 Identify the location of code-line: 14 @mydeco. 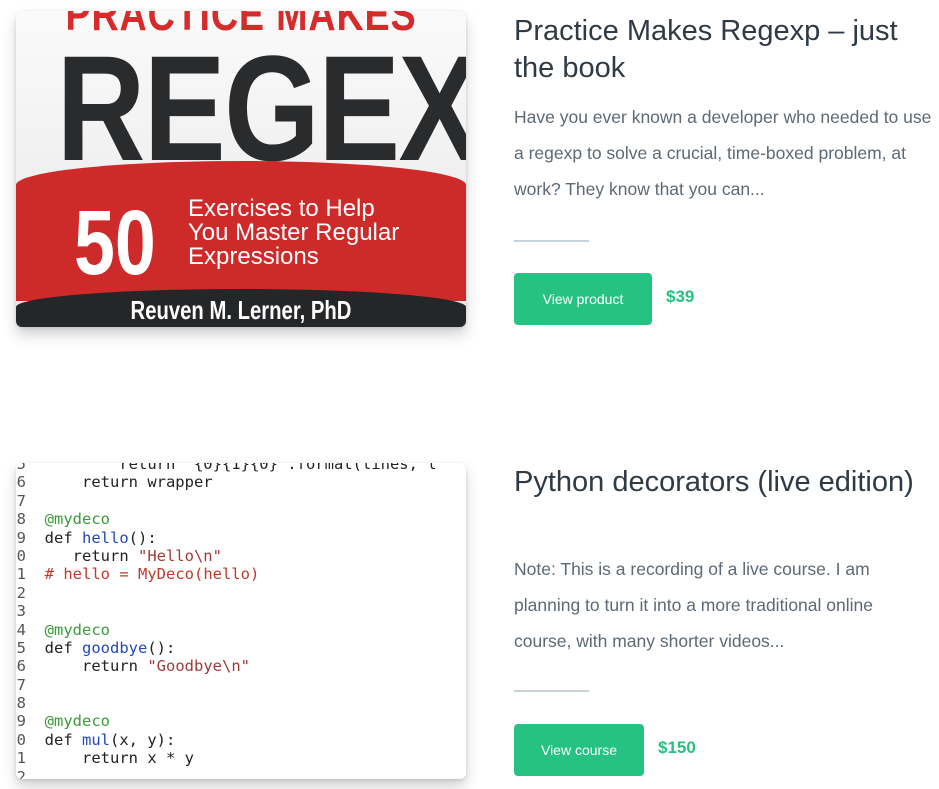
(63, 629).